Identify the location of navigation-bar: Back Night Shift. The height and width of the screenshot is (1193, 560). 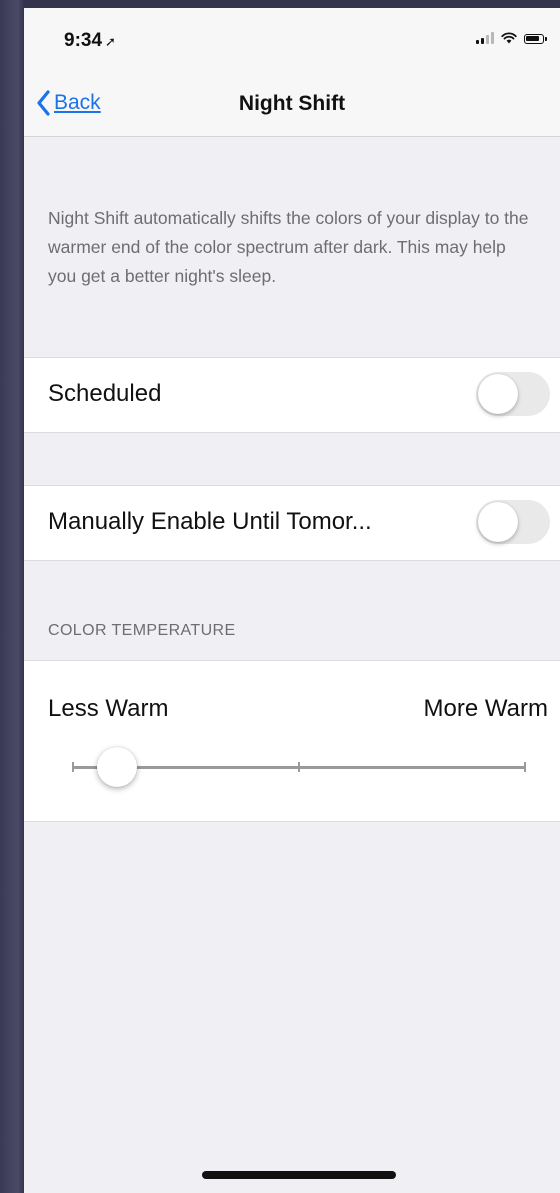
(292, 103).